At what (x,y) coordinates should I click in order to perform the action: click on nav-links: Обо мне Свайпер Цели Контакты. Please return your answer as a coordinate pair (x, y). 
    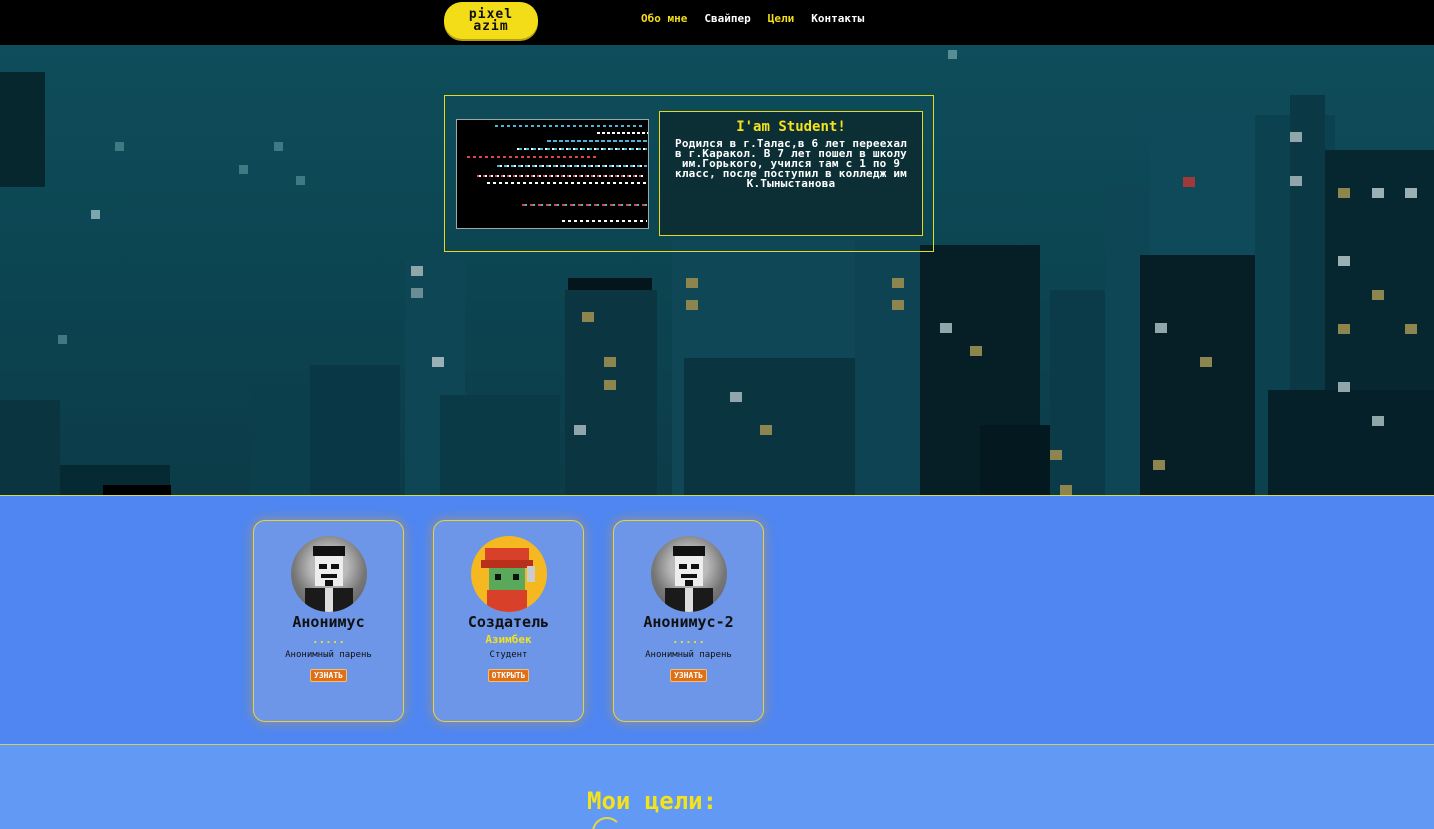
    Looking at the image, I should click on (761, 18).